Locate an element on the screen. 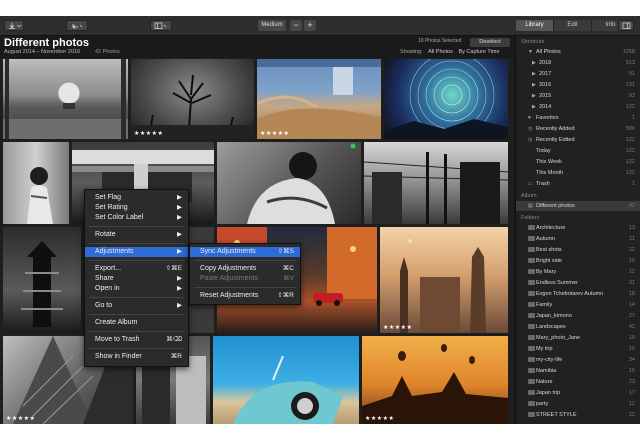 The height and width of the screenshot is (440, 640). tab-edit: Edit is located at coordinates (573, 25).